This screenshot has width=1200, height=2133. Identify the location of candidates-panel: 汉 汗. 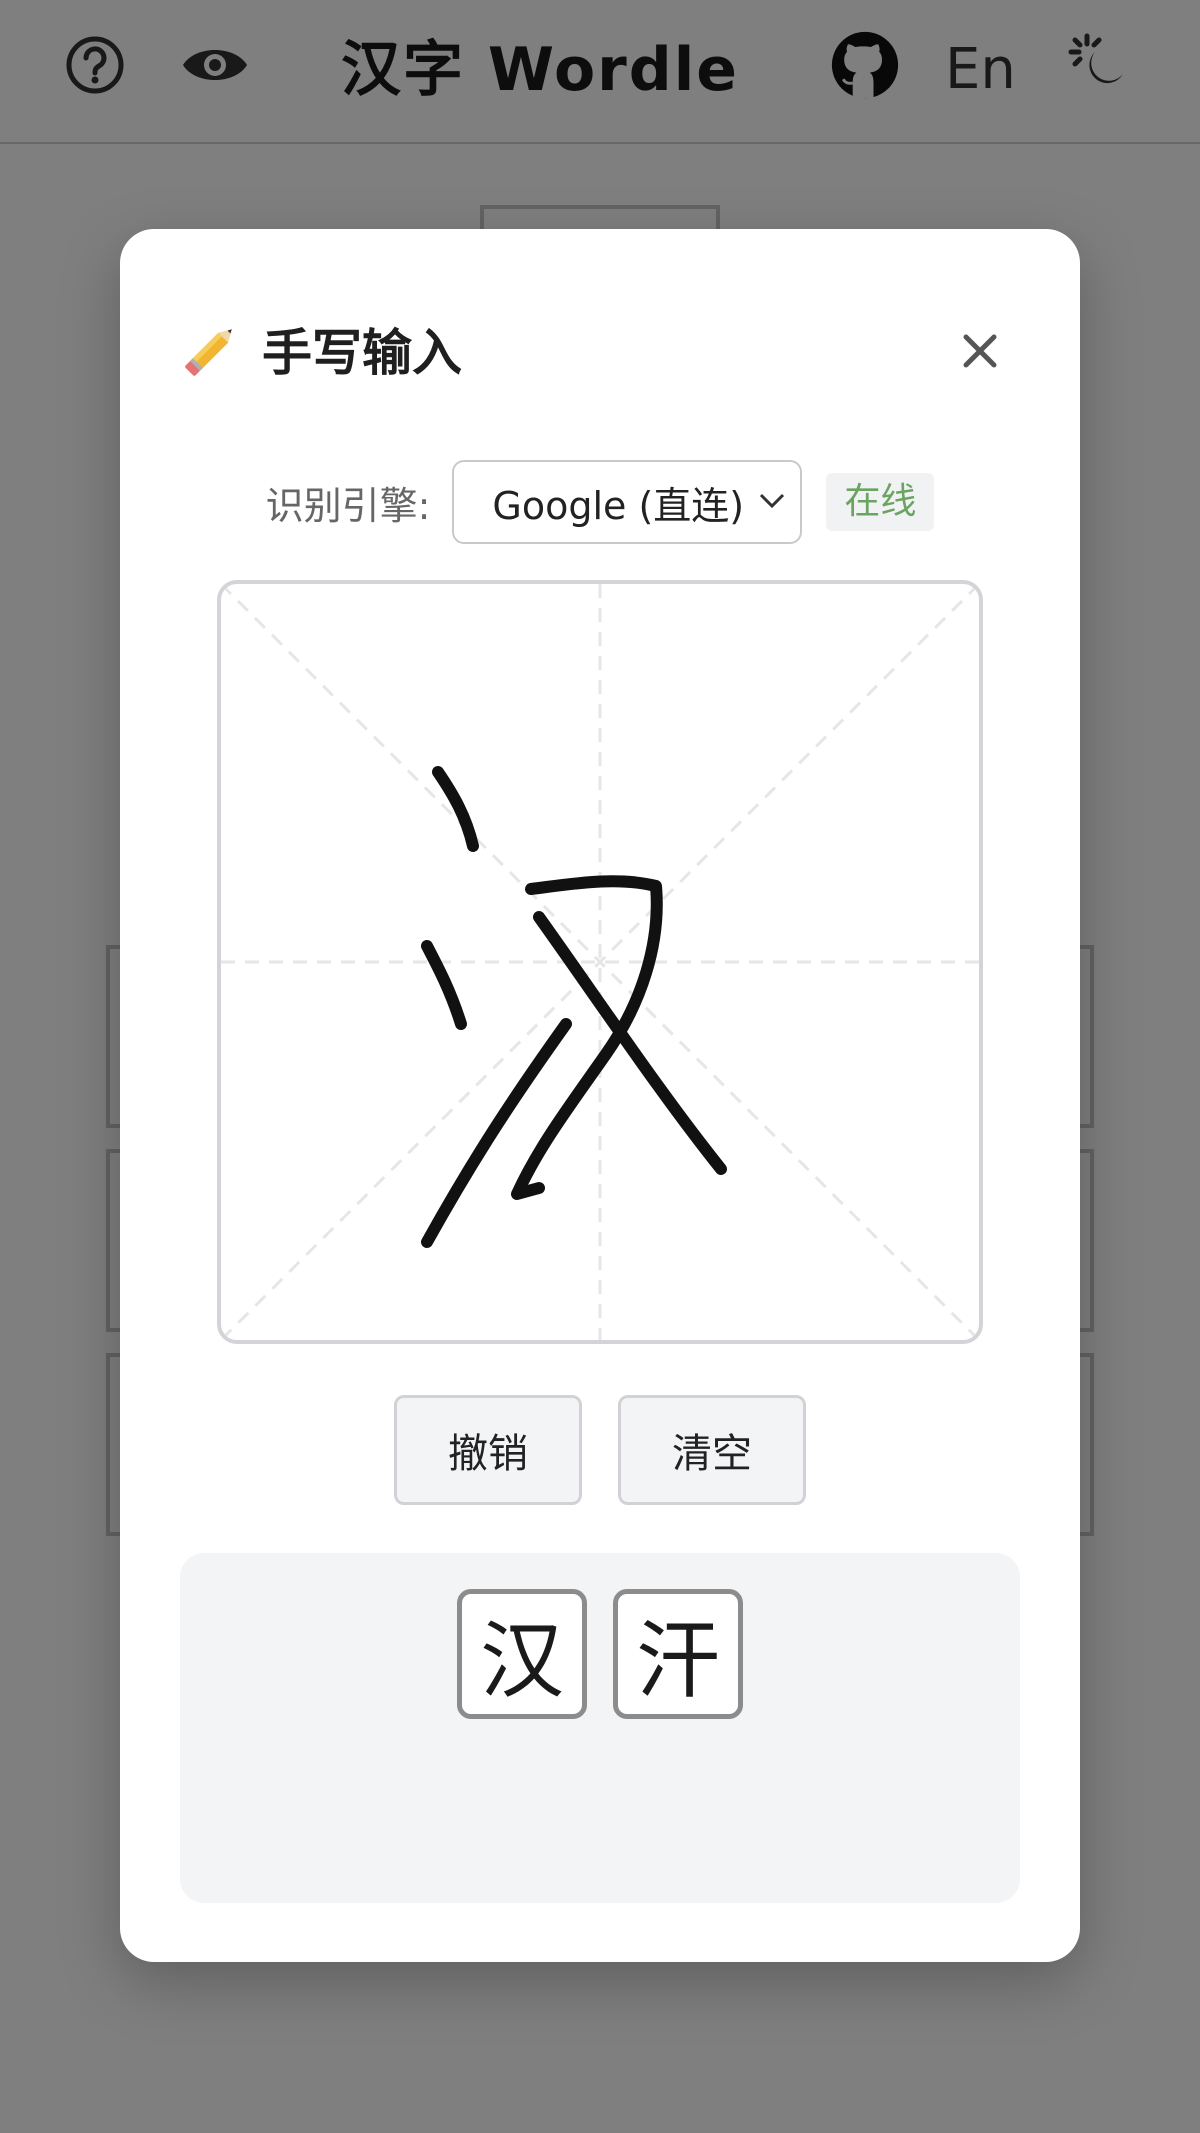
(600, 1728).